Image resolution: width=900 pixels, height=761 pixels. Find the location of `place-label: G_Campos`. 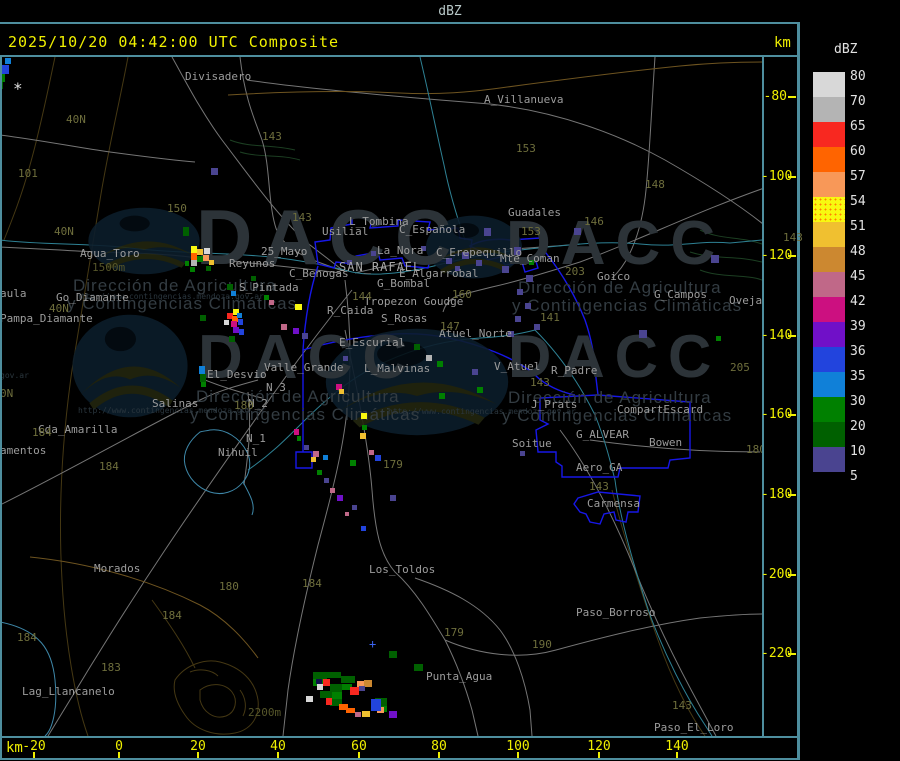

place-label: G_Campos is located at coordinates (680, 294).